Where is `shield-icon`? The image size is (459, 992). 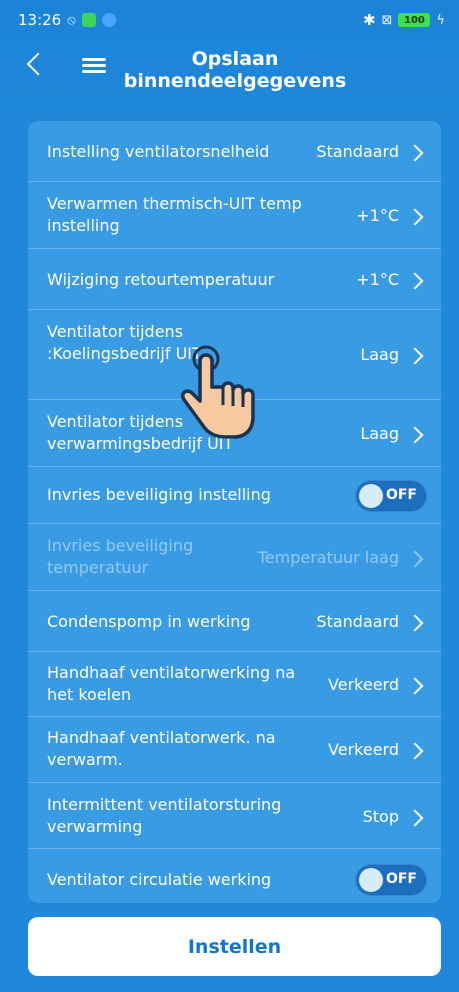 shield-icon is located at coordinates (108, 20).